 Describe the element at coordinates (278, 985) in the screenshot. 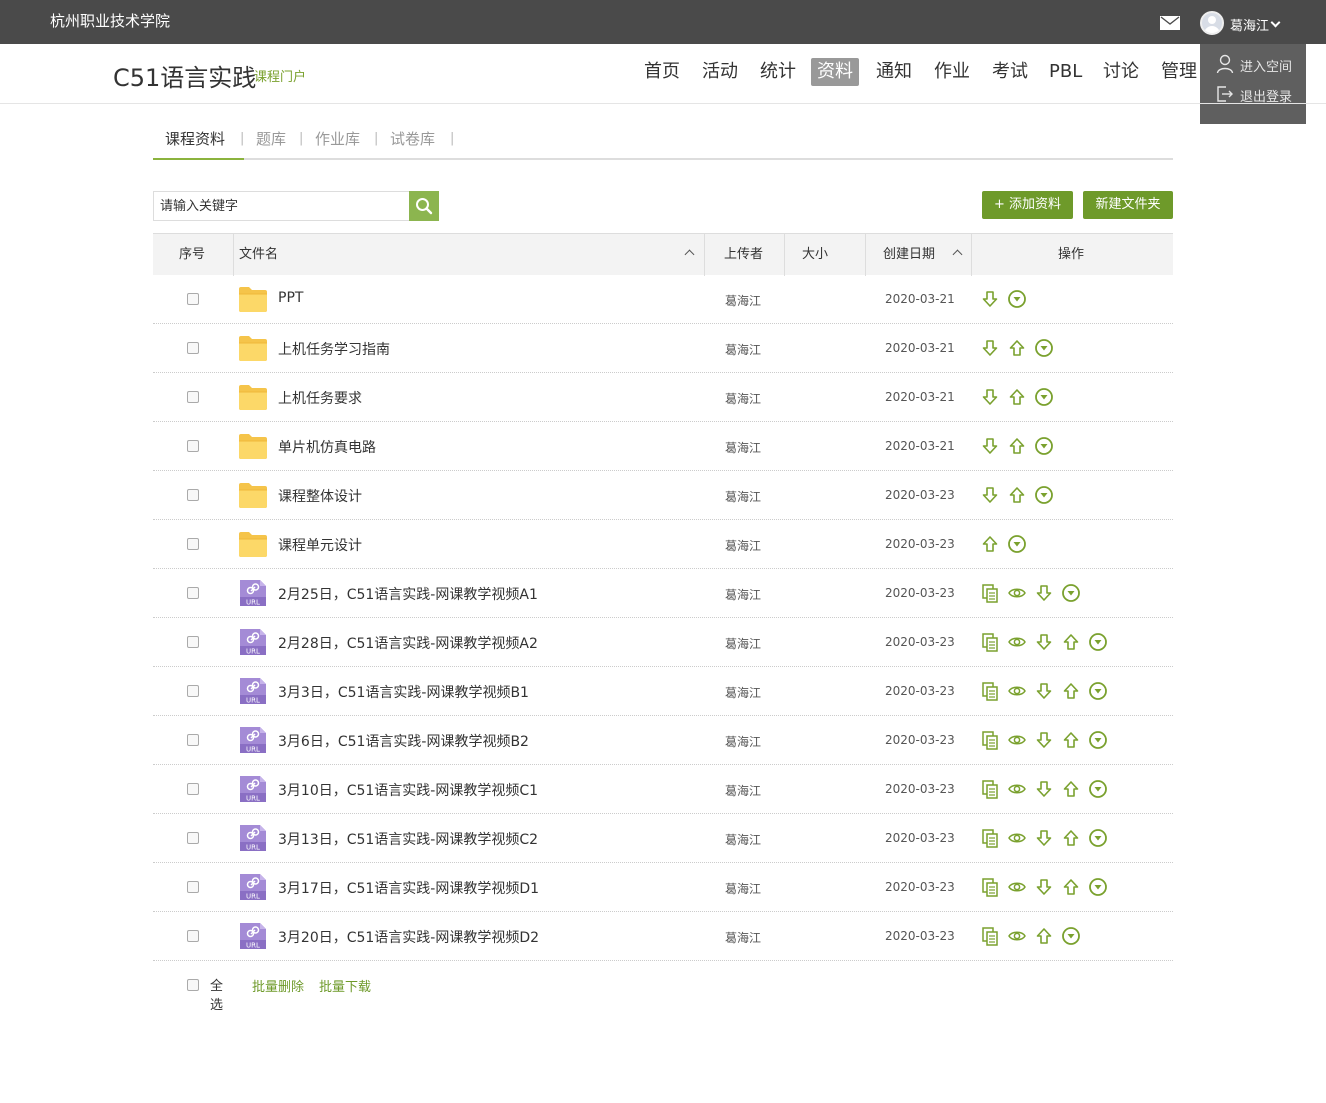

I see `batch-delete-link: 批量删除` at that location.